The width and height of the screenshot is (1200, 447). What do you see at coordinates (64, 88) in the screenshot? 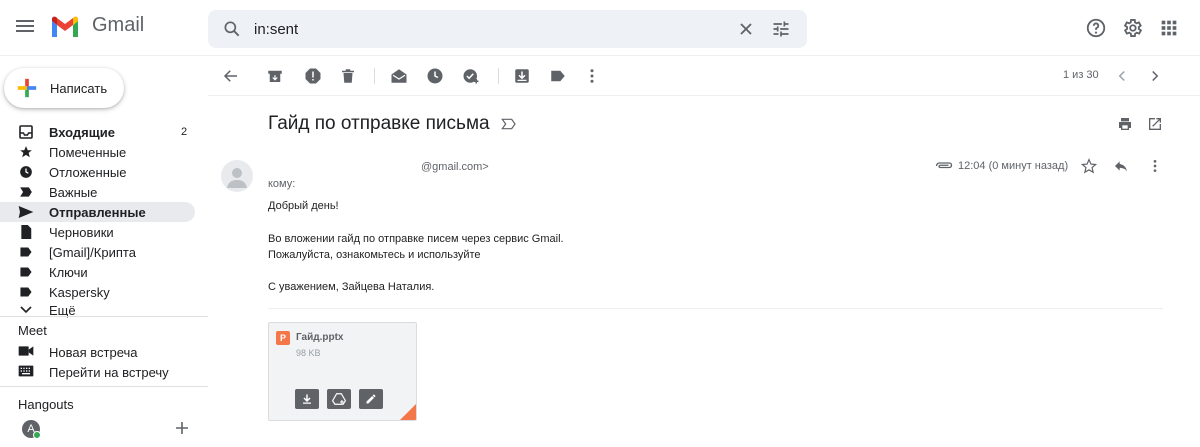
I see `compose-button: Написать` at bounding box center [64, 88].